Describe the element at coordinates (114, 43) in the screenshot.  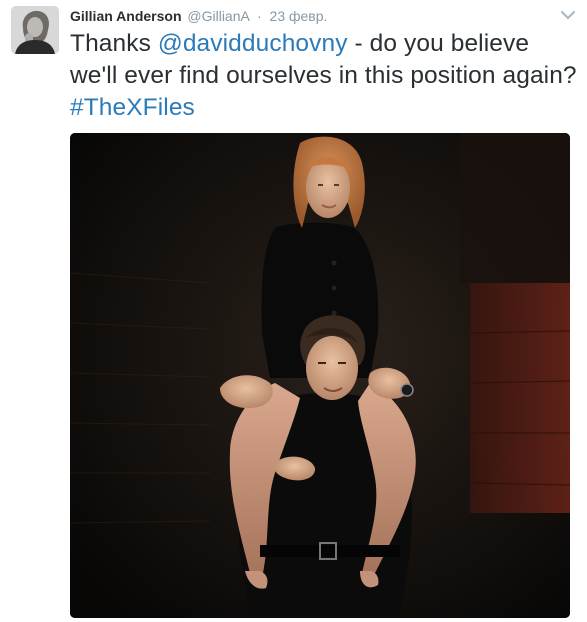
I see `tweet-text-part: Thanks` at that location.